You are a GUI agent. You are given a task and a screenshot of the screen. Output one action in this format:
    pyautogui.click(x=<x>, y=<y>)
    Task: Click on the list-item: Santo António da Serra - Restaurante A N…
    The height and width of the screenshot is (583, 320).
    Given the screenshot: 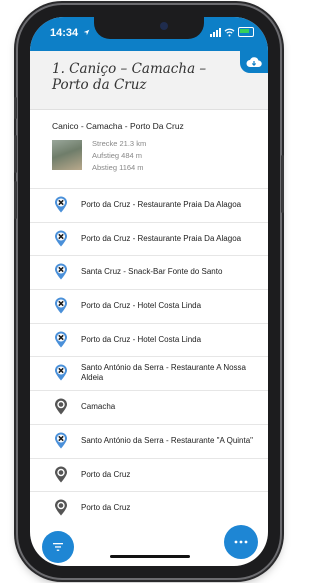 What is the action you would take?
    pyautogui.click(x=149, y=373)
    